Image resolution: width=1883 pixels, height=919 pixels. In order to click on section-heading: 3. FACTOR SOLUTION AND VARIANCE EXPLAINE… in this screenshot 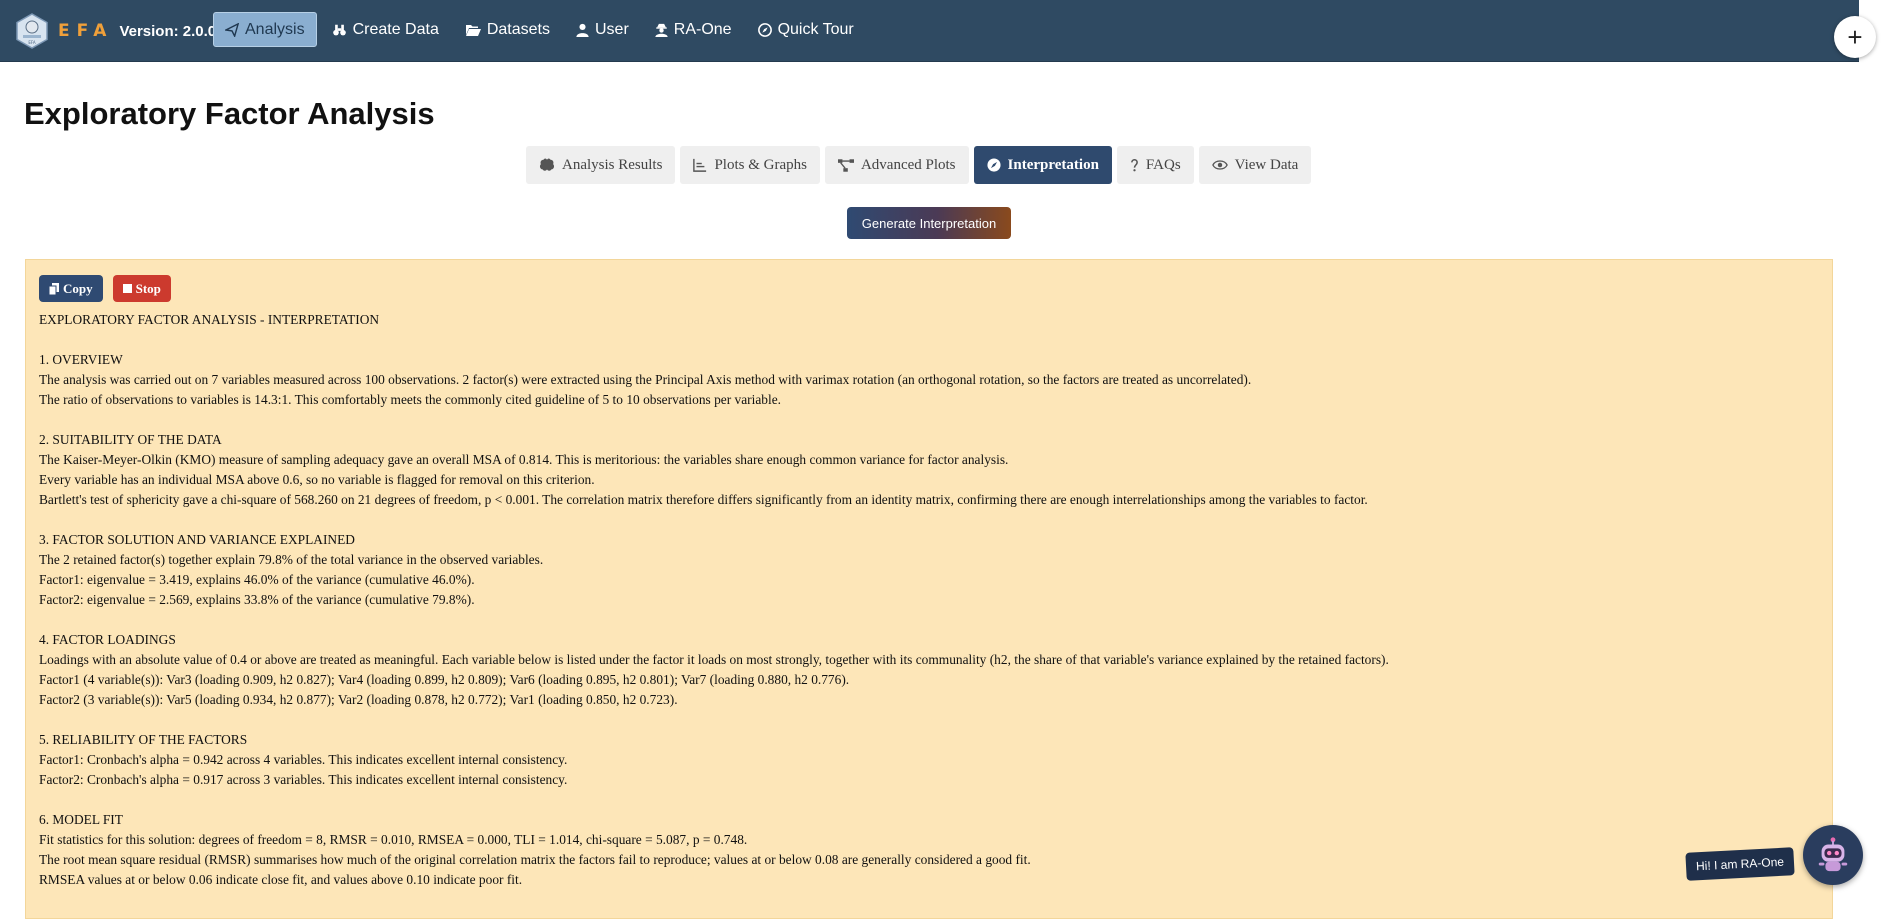, I will do `click(197, 539)`.